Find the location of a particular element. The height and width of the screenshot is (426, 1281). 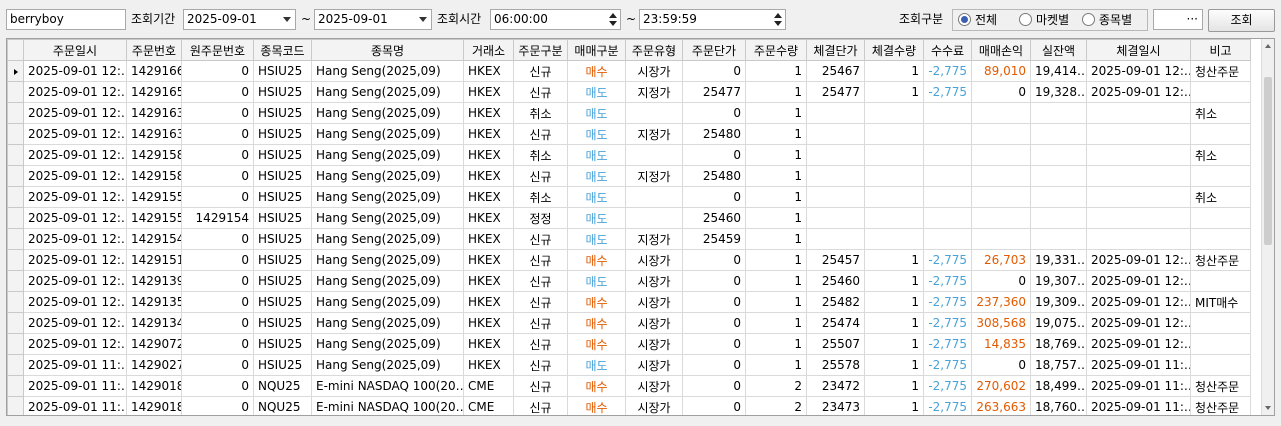

cell-order-no: 1429151 is located at coordinates (154, 260).